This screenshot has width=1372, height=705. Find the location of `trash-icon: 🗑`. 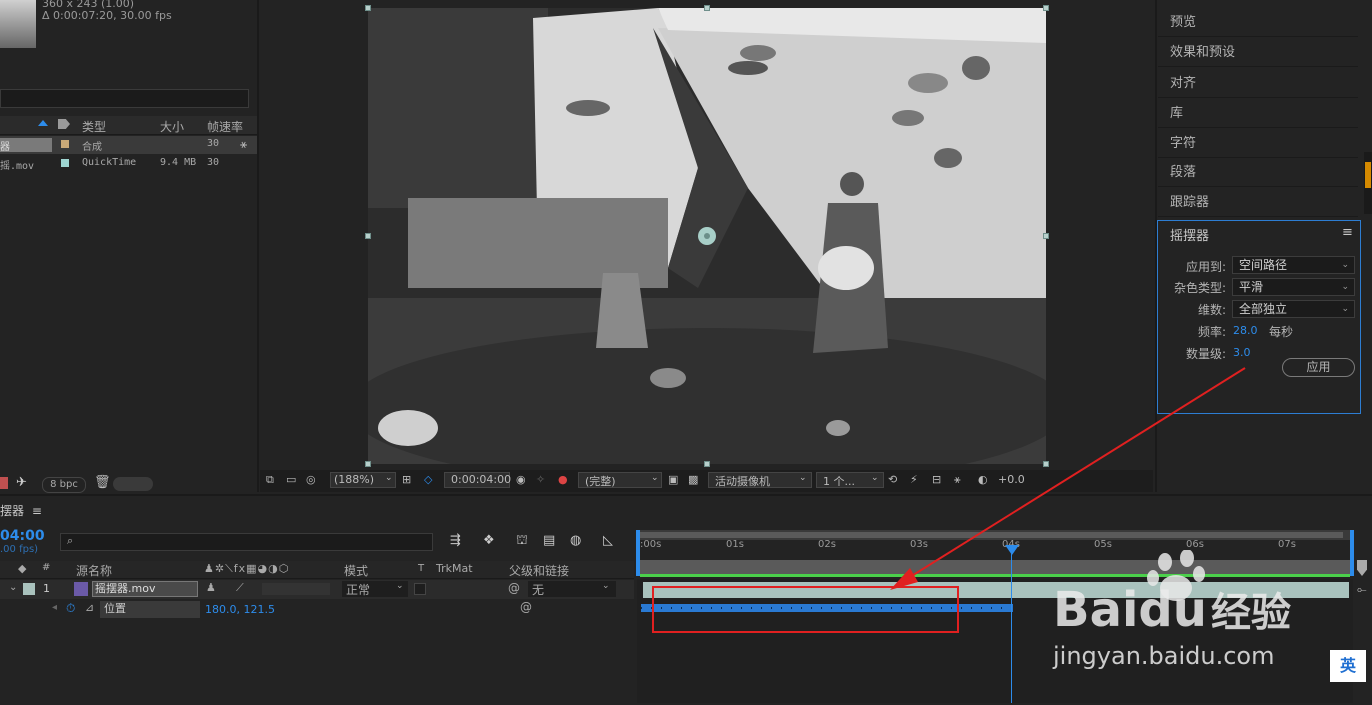

trash-icon: 🗑 is located at coordinates (102, 482).